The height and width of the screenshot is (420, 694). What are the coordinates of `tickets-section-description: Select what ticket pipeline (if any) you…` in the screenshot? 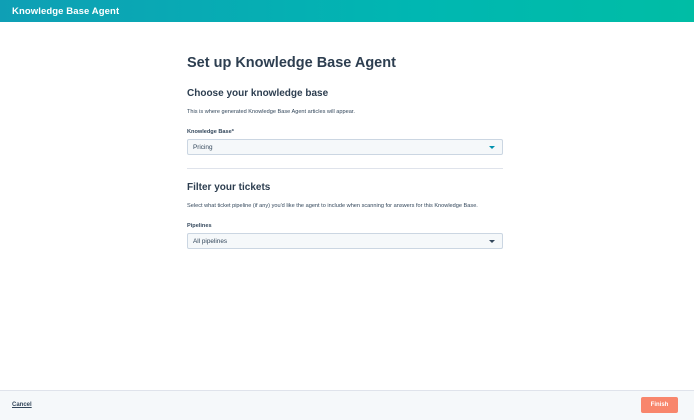 It's located at (332, 206).